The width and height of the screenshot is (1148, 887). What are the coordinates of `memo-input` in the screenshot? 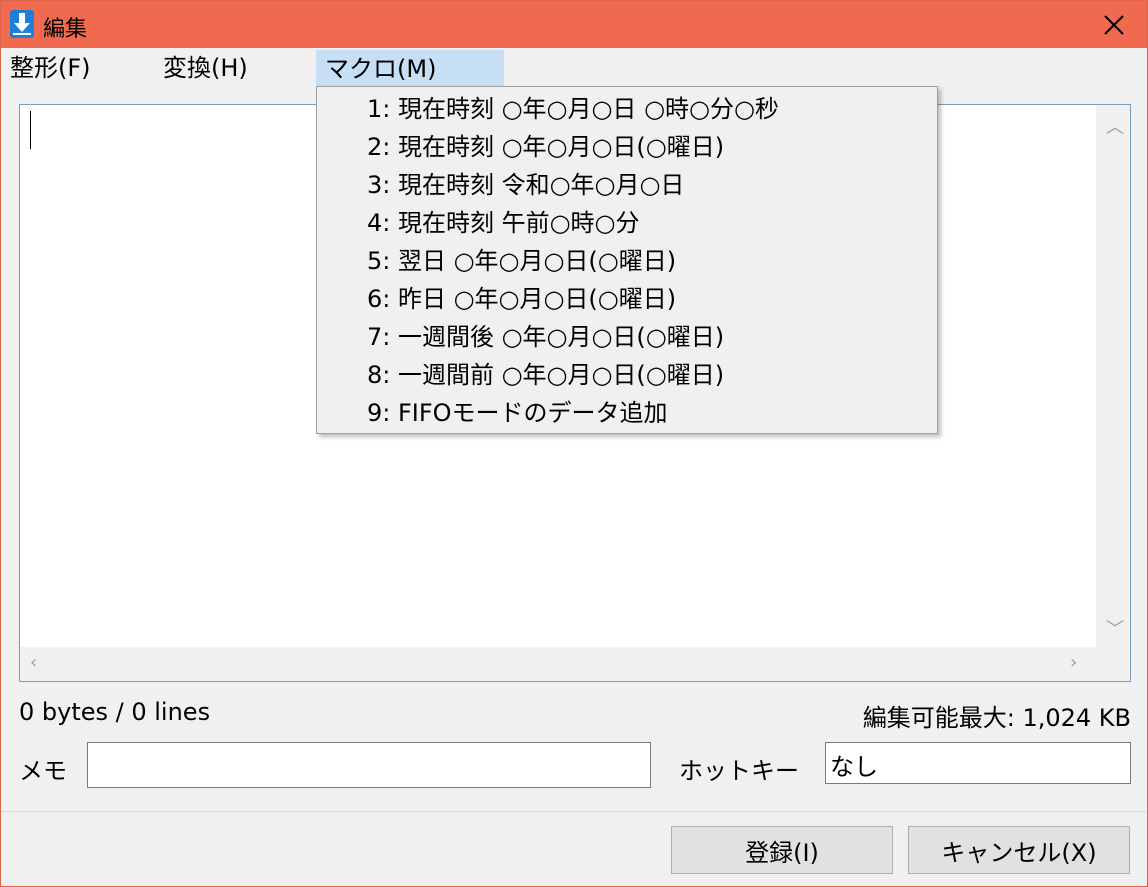 It's located at (369, 765).